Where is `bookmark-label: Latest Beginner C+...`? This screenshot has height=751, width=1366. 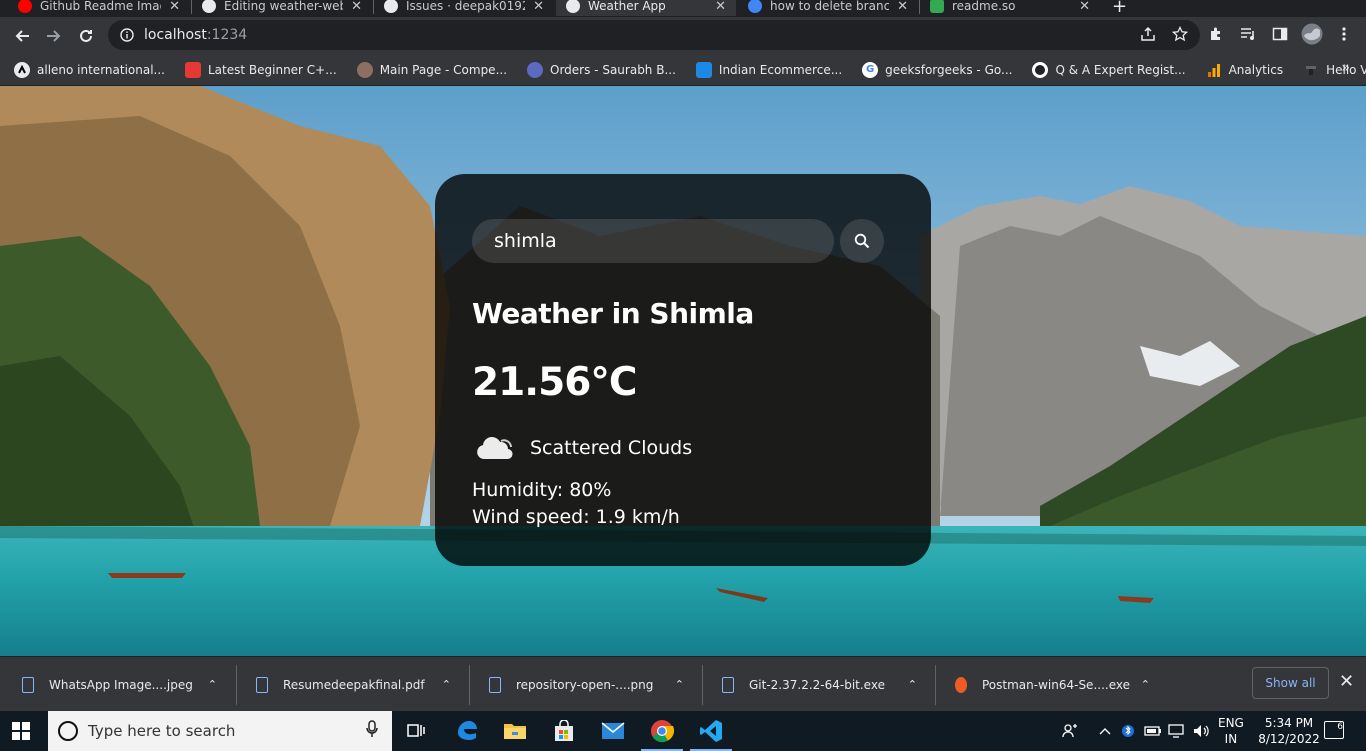 bookmark-label: Latest Beginner C+... is located at coordinates (272, 69).